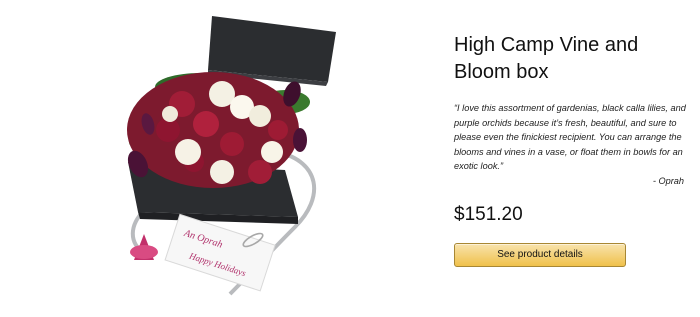 This screenshot has height=317, width=700. Describe the element at coordinates (488, 214) in the screenshot. I see `product-price: $151.20` at that location.